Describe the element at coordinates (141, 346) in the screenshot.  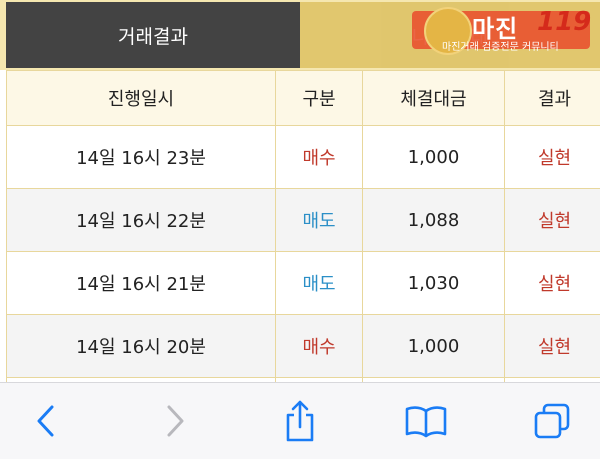
I see `cell-time: 14일 16시 20분` at that location.